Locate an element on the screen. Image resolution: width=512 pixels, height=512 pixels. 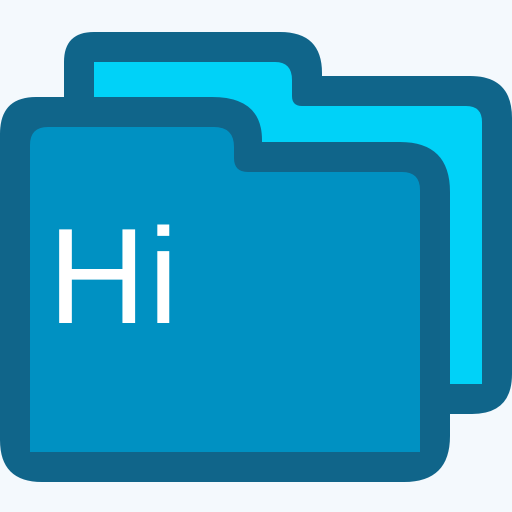
folder-label: Hi is located at coordinates (114, 276).